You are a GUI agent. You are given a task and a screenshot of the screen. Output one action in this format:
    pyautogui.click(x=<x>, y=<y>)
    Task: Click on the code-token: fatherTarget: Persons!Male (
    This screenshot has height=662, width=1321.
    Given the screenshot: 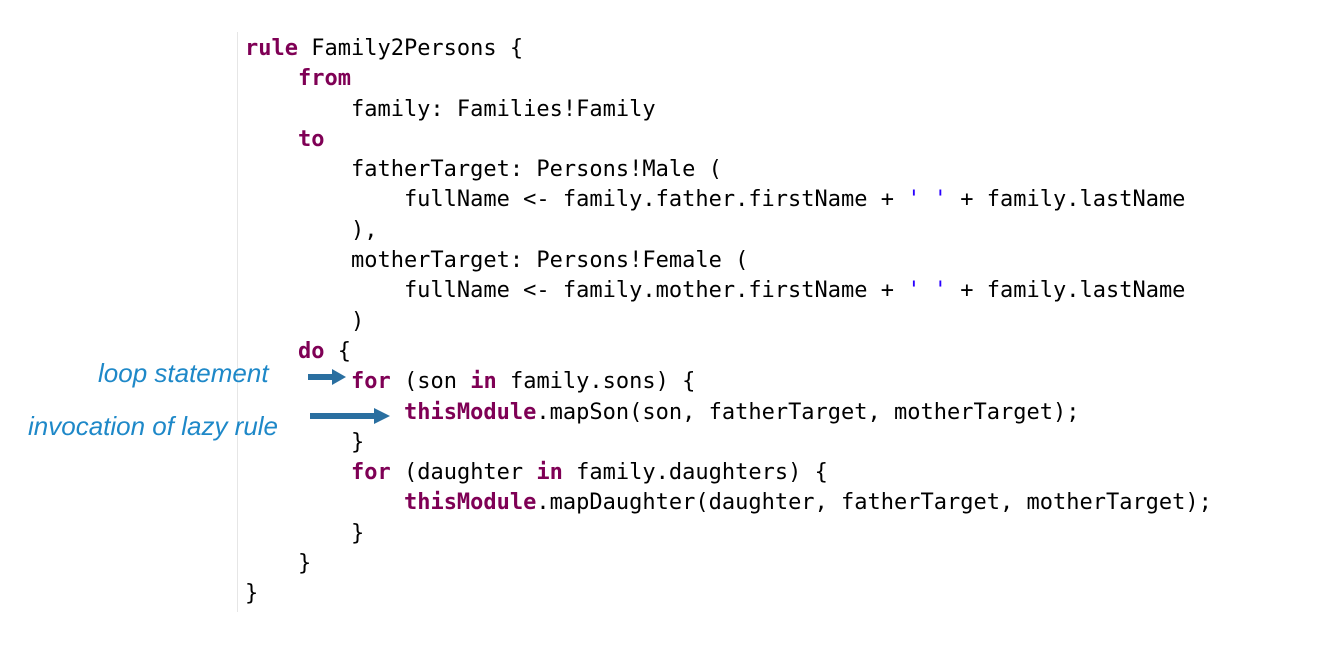 What is the action you would take?
    pyautogui.click(x=483, y=170)
    